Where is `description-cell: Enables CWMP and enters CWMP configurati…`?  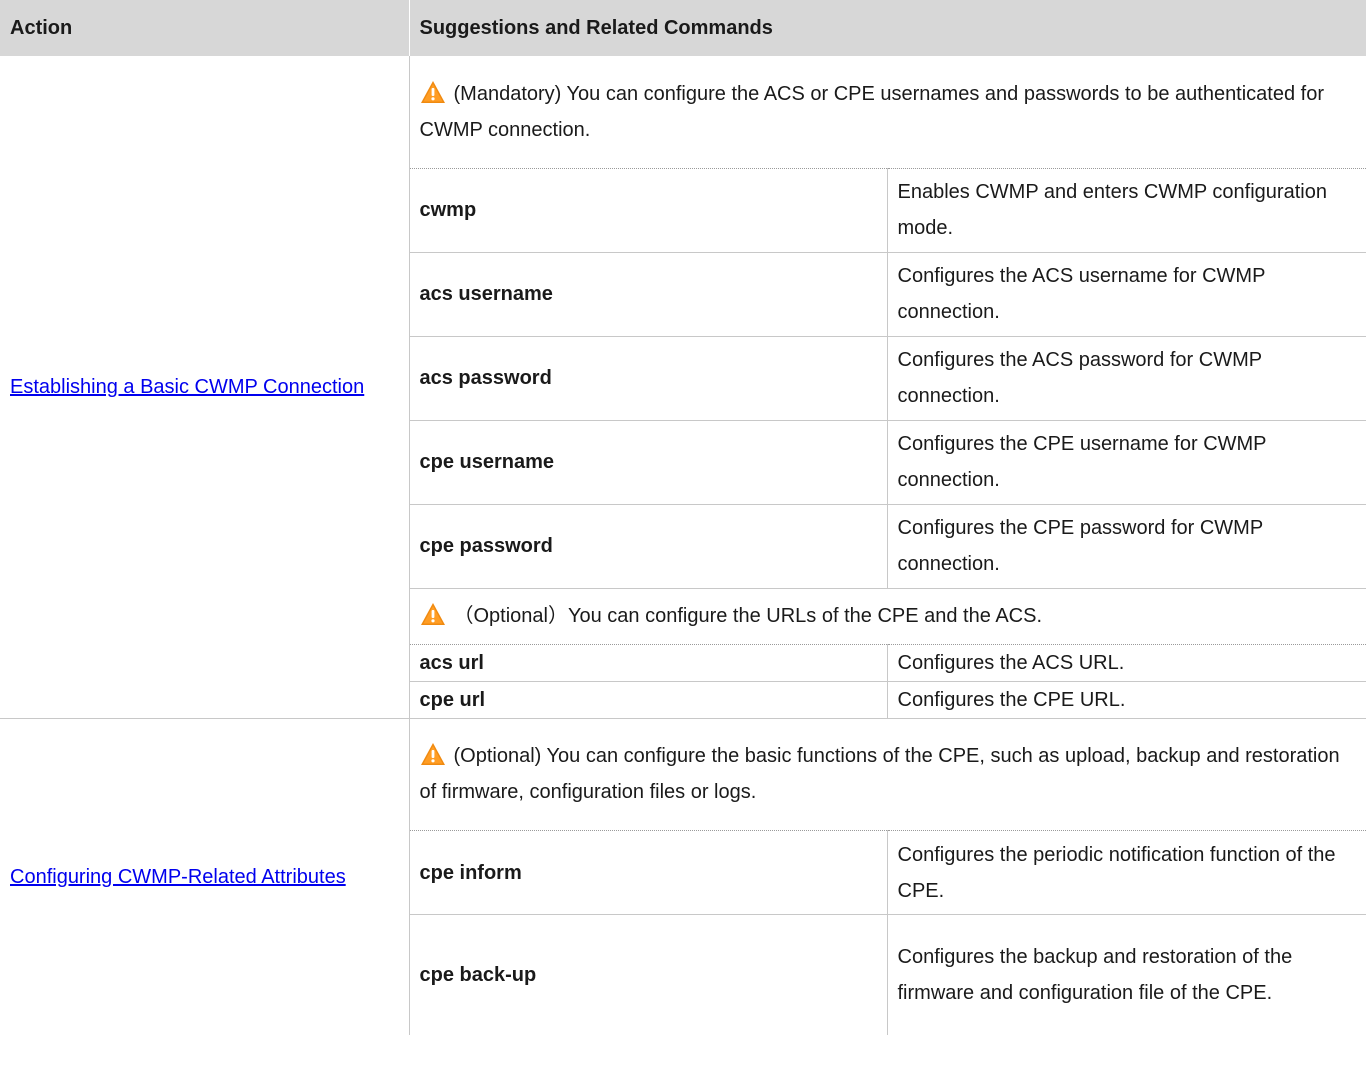
description-cell: Enables CWMP and enters CWMP configurati… is located at coordinates (1126, 210).